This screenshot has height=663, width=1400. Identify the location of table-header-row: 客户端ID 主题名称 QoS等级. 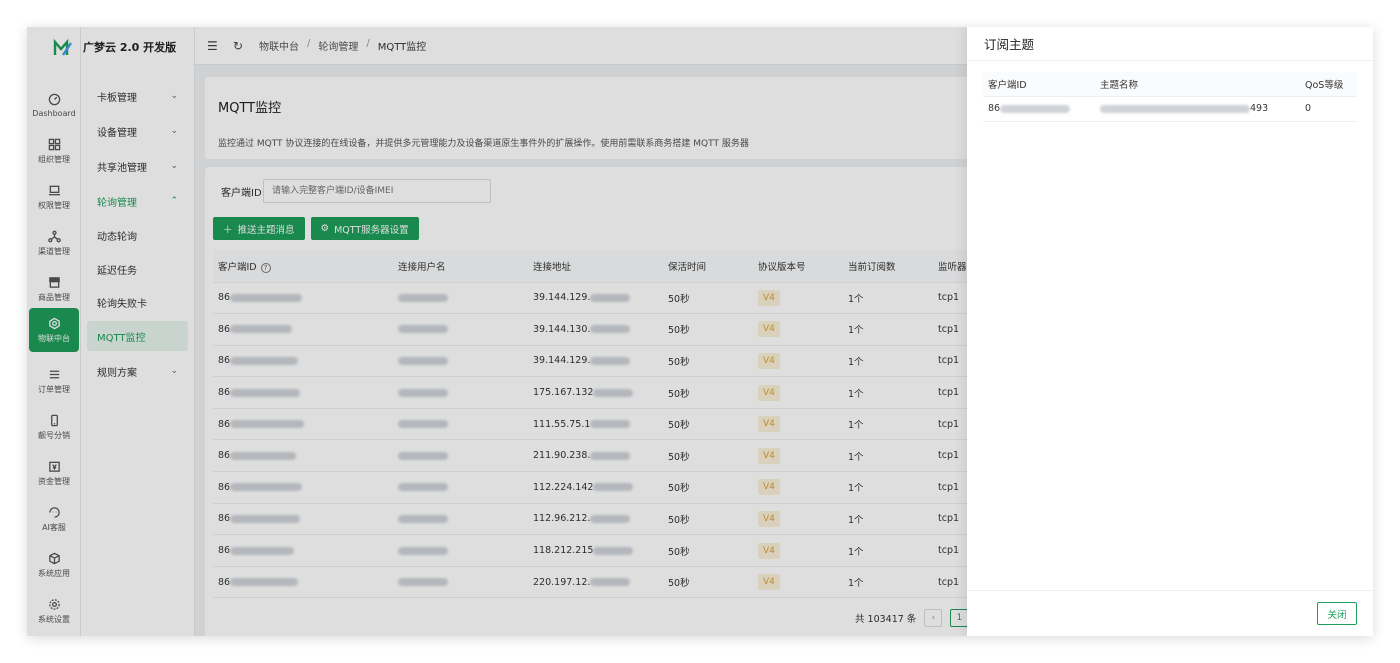
(1170, 84).